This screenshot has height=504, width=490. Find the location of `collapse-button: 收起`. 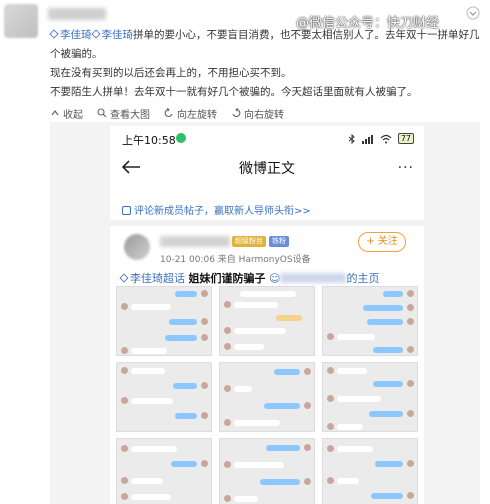

collapse-button: 收起 is located at coordinates (66, 113).